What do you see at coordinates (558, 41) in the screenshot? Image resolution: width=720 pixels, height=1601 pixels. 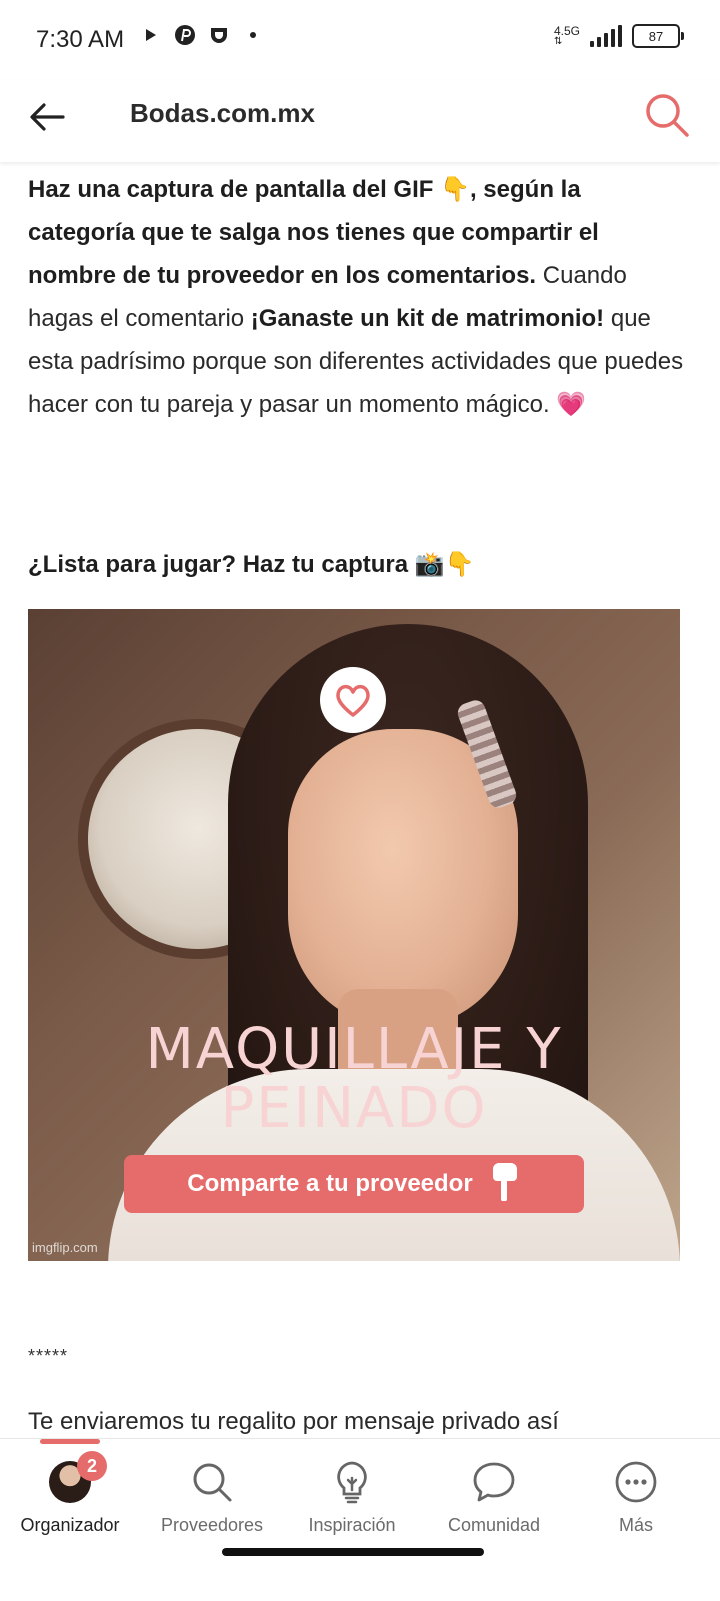 I see `data-arrows-icon: ⇅` at bounding box center [558, 41].